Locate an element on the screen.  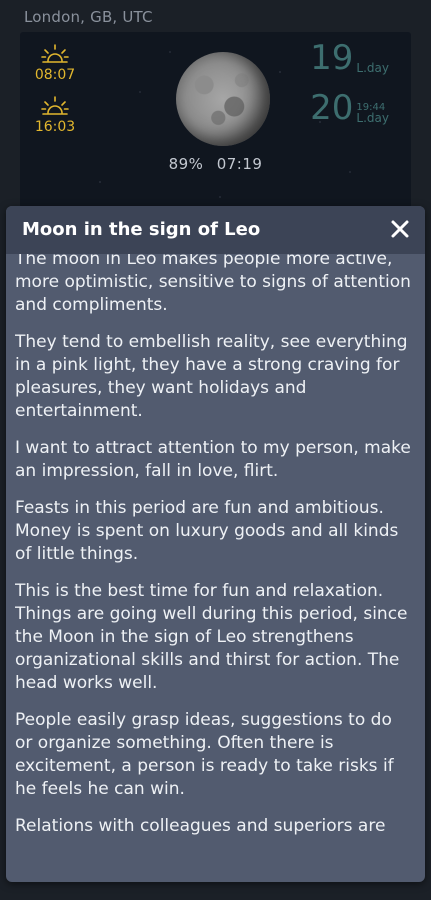
lunar-day-number: 19 is located at coordinates (332, 58).